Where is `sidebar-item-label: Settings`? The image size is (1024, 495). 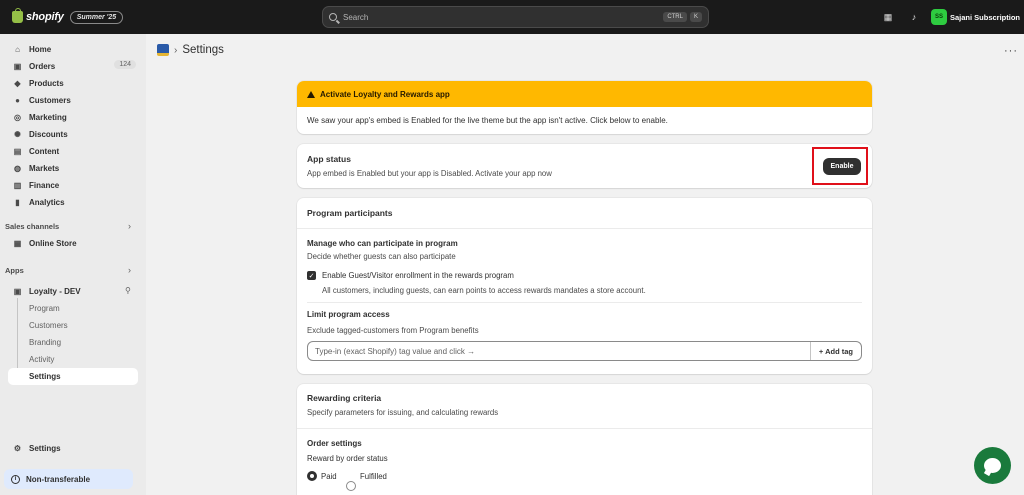
sidebar-item-label: Settings is located at coordinates (45, 448).